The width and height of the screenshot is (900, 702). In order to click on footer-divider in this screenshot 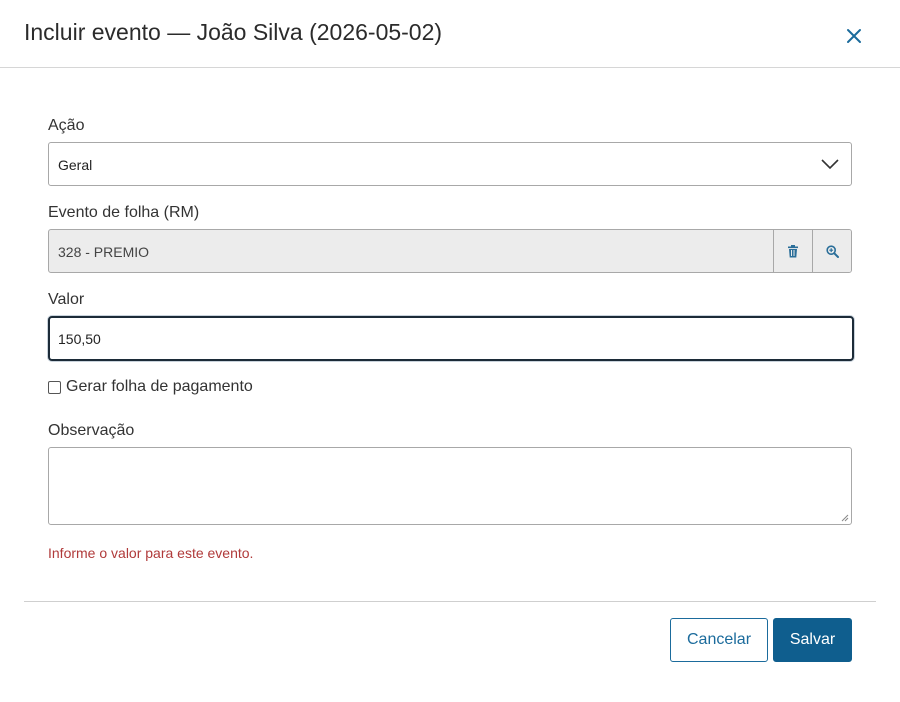, I will do `click(450, 601)`.